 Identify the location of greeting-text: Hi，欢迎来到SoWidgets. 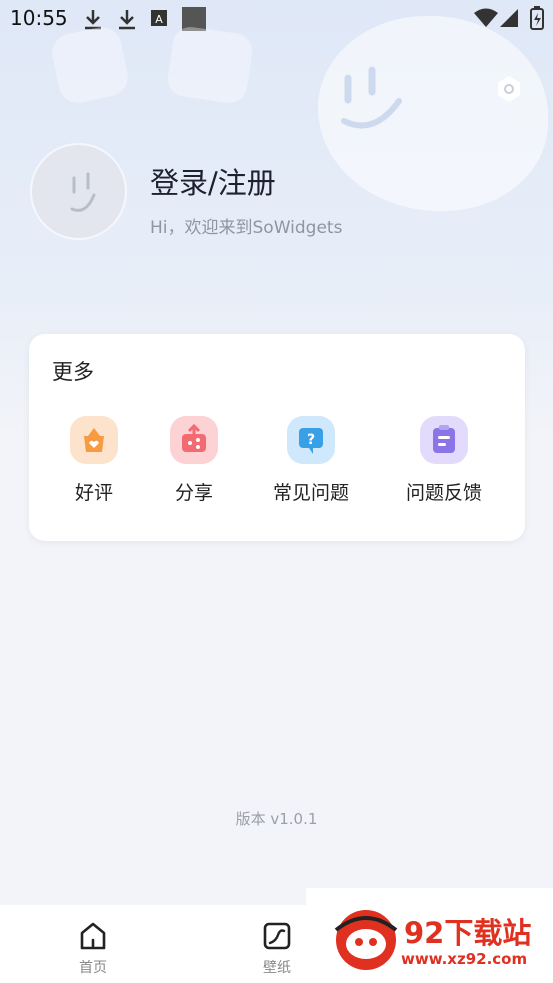
(246, 228).